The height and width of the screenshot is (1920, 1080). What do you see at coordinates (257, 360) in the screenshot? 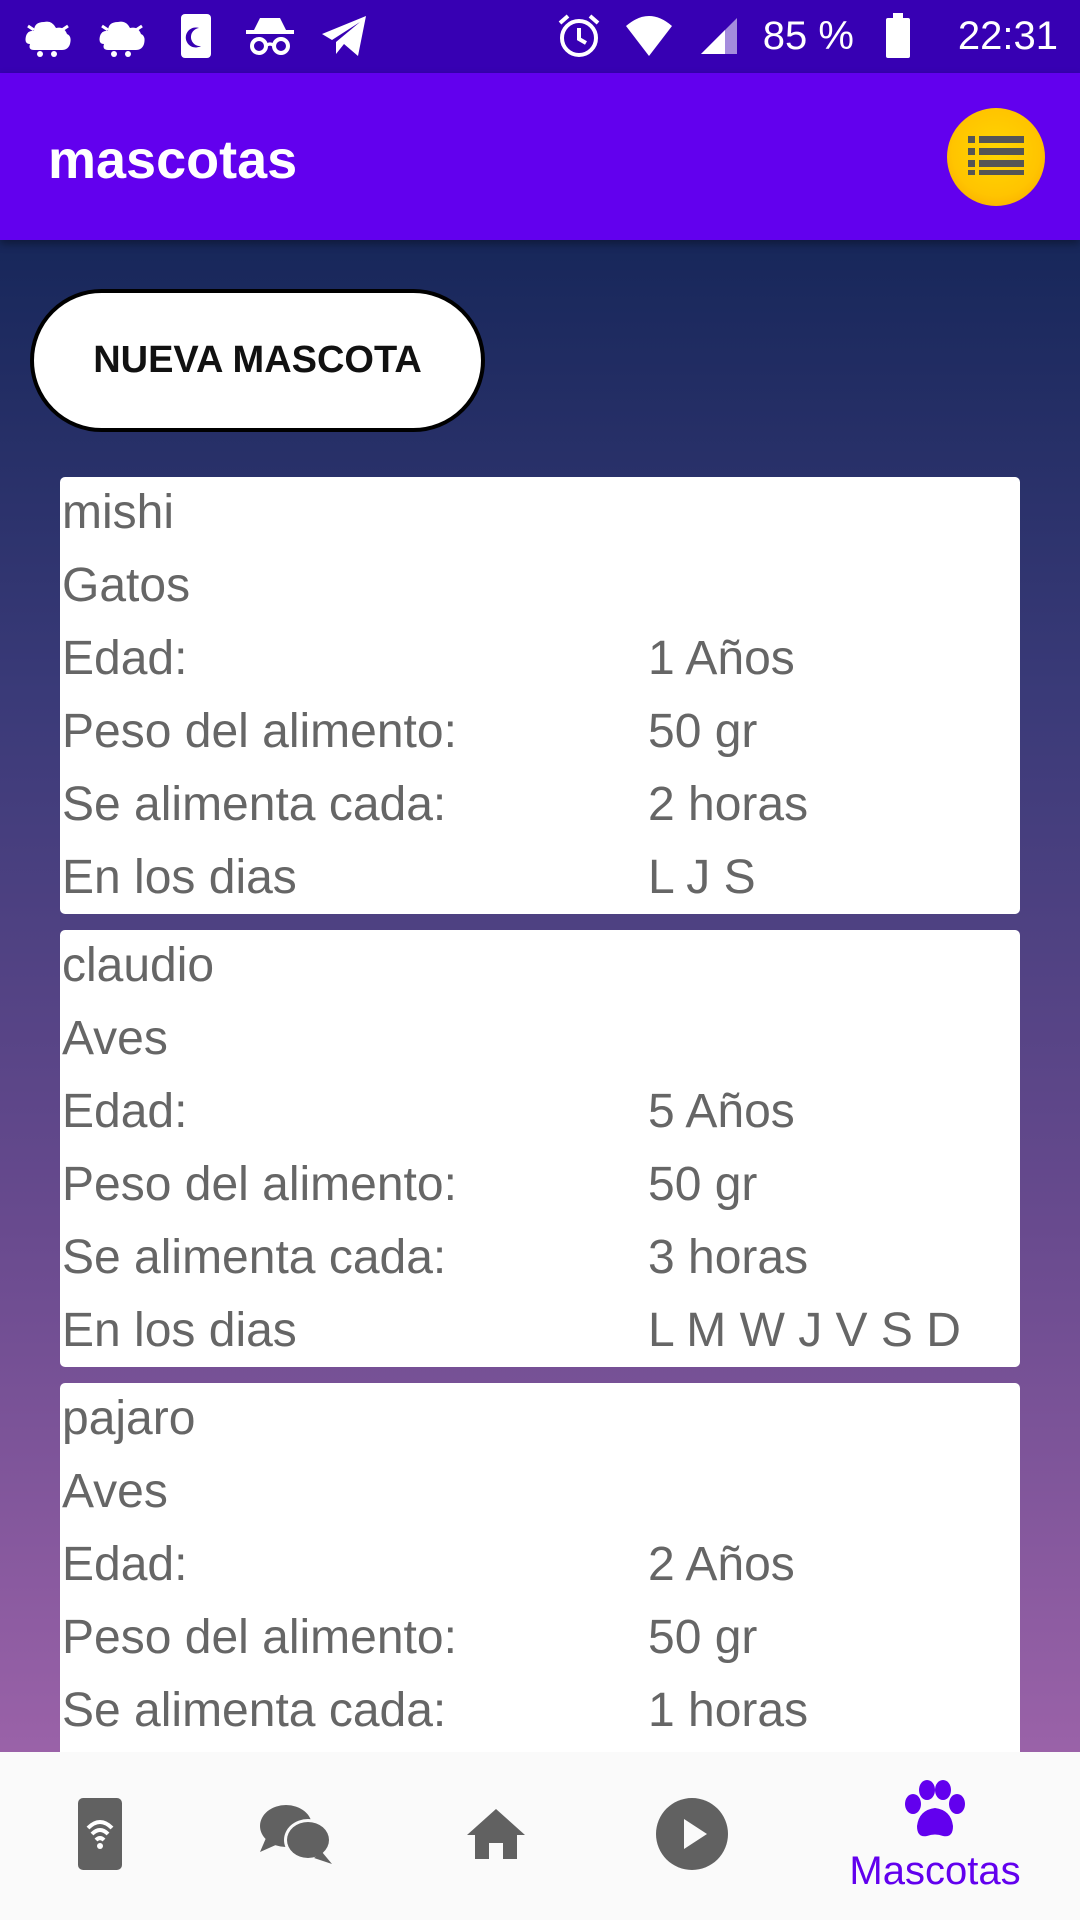
I see `new-pet-button: NUEVA MASCOTA` at bounding box center [257, 360].